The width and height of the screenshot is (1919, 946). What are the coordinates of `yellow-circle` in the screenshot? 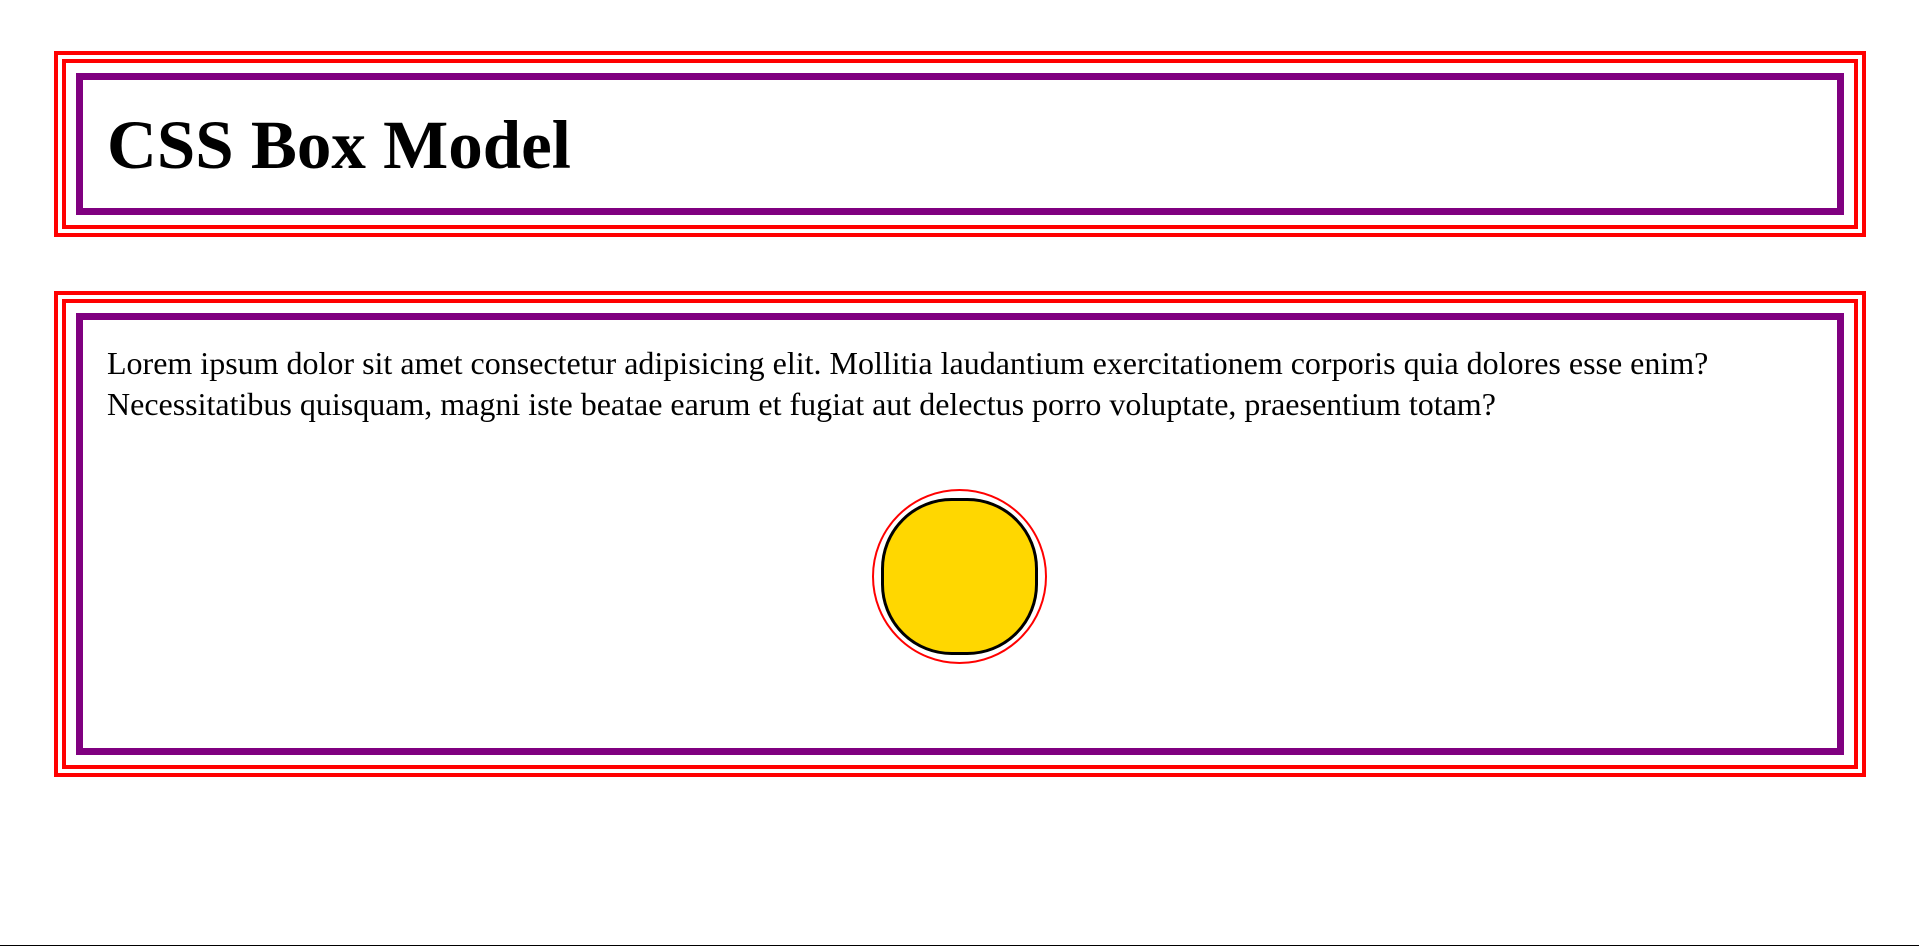 It's located at (959, 576).